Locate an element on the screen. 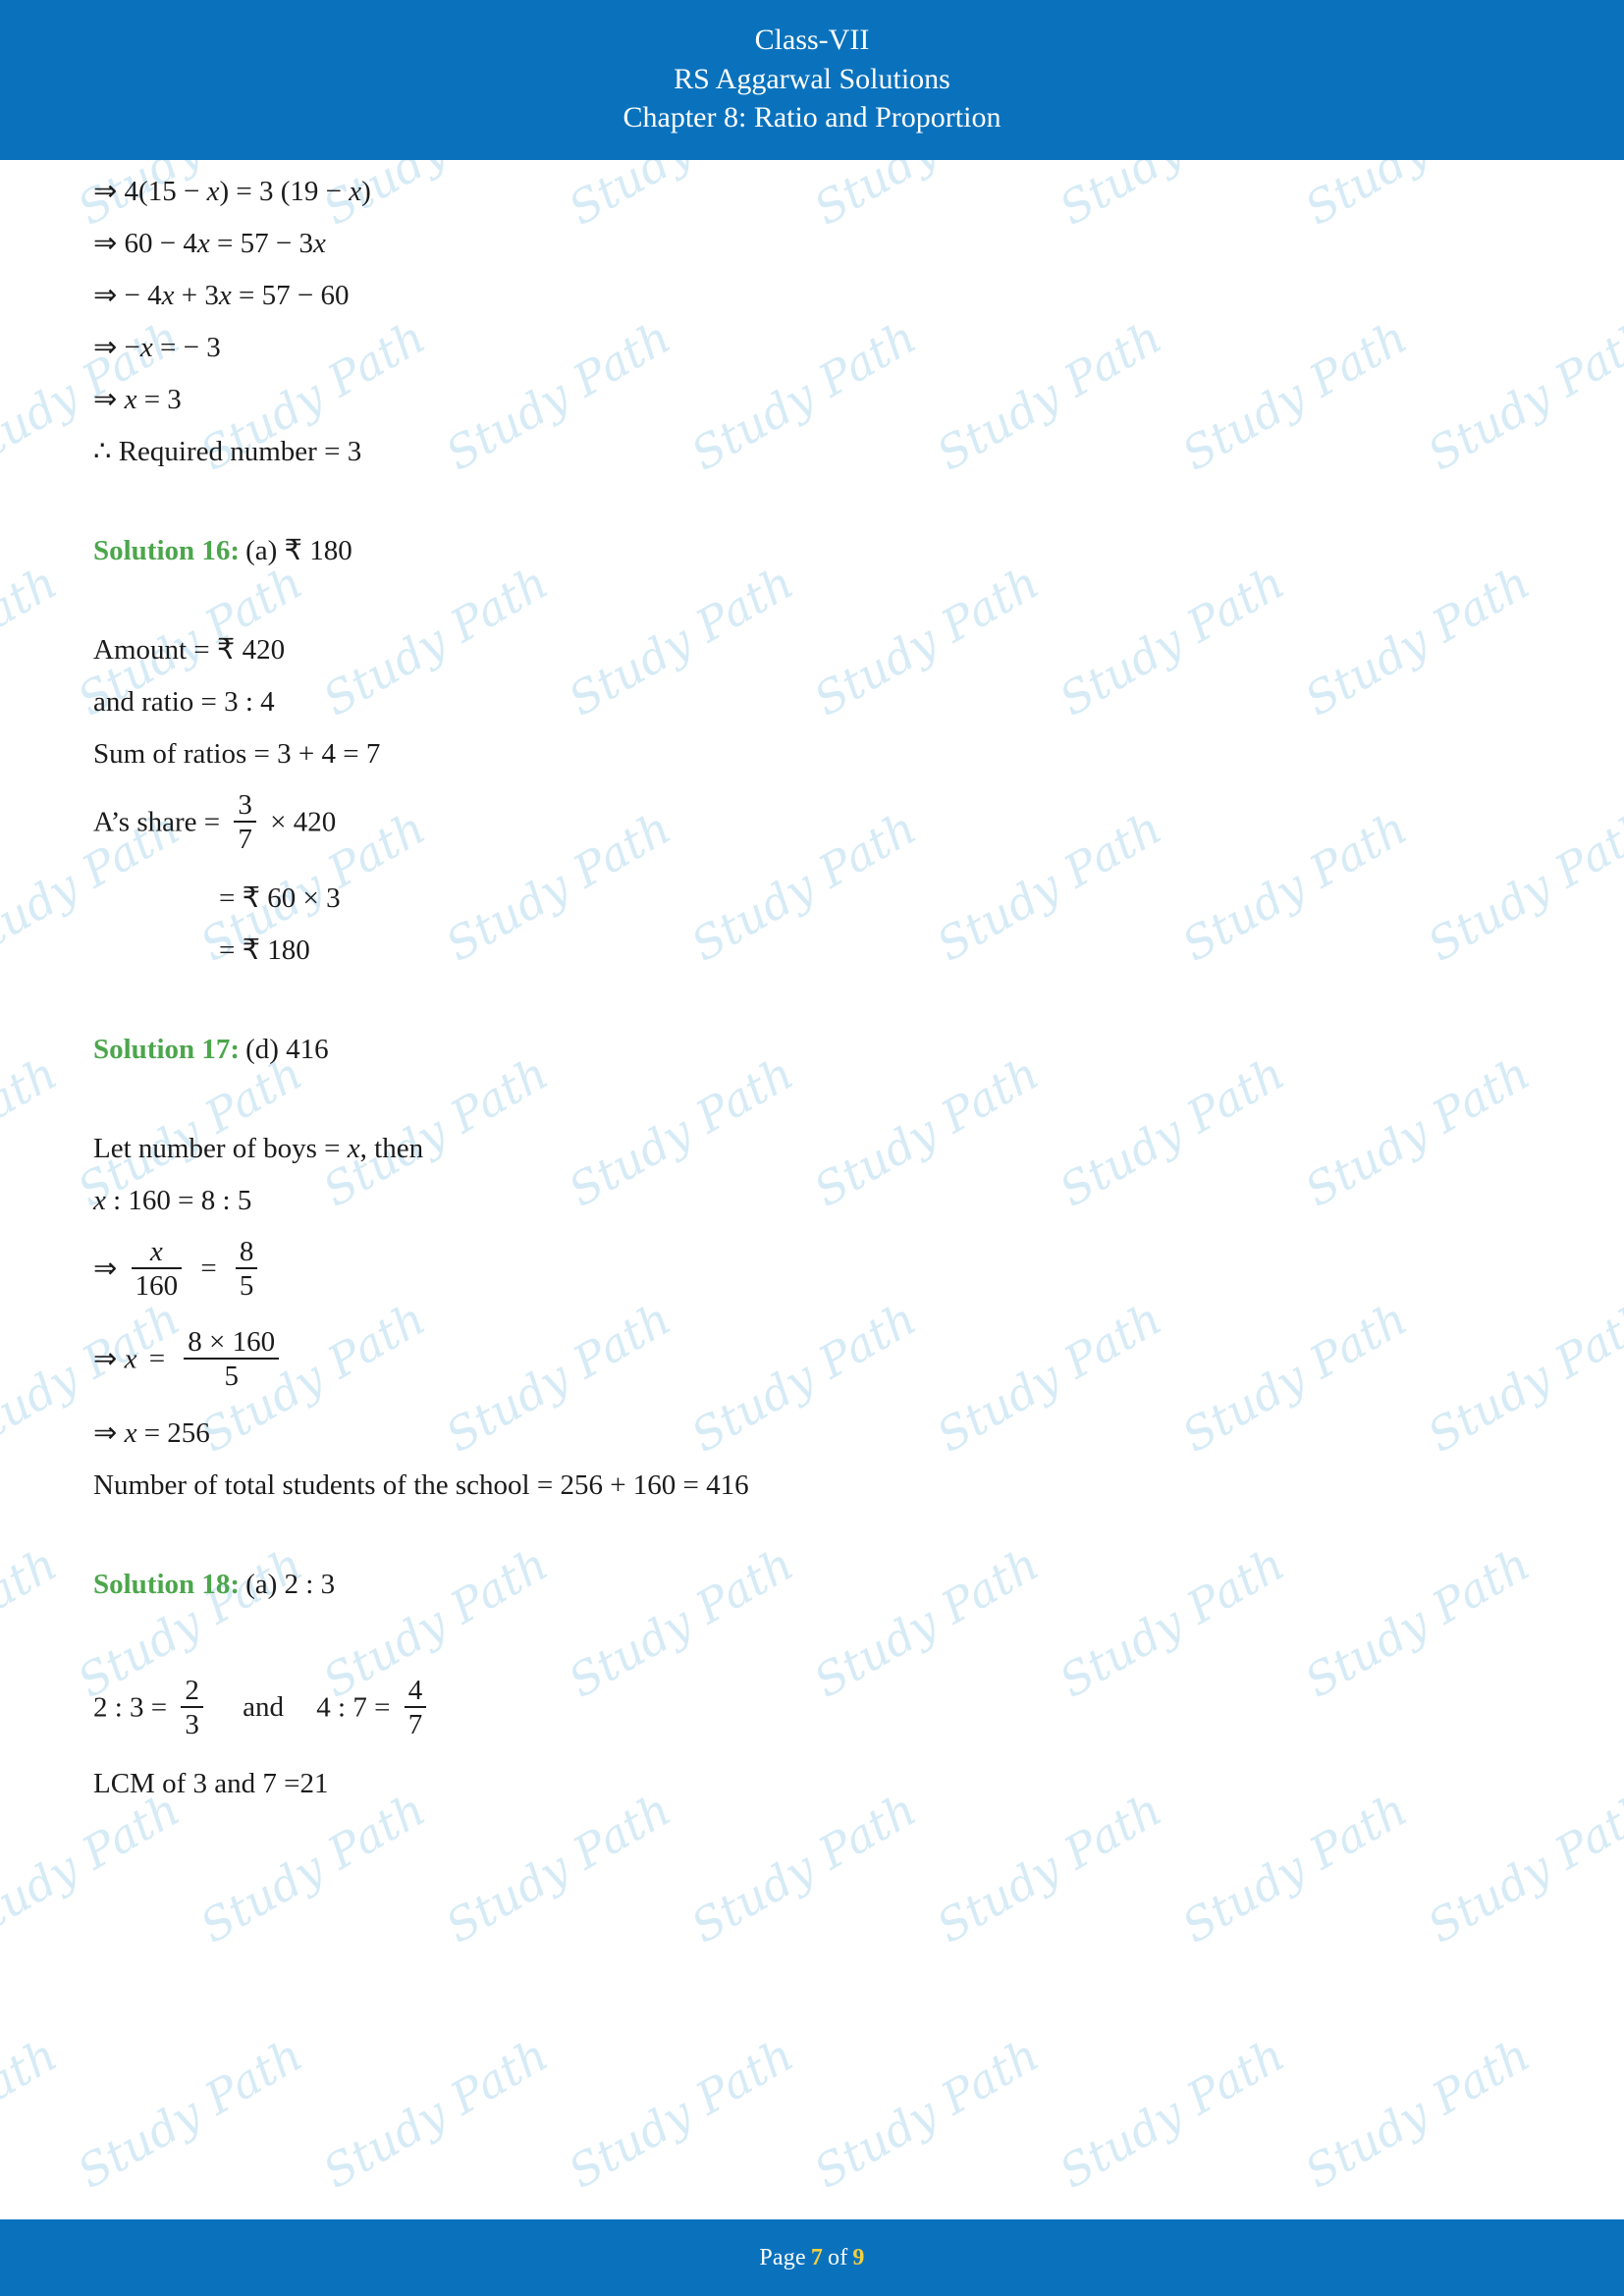  fraction-8x160-over-5: 8 × 160 5 is located at coordinates (232, 1358).